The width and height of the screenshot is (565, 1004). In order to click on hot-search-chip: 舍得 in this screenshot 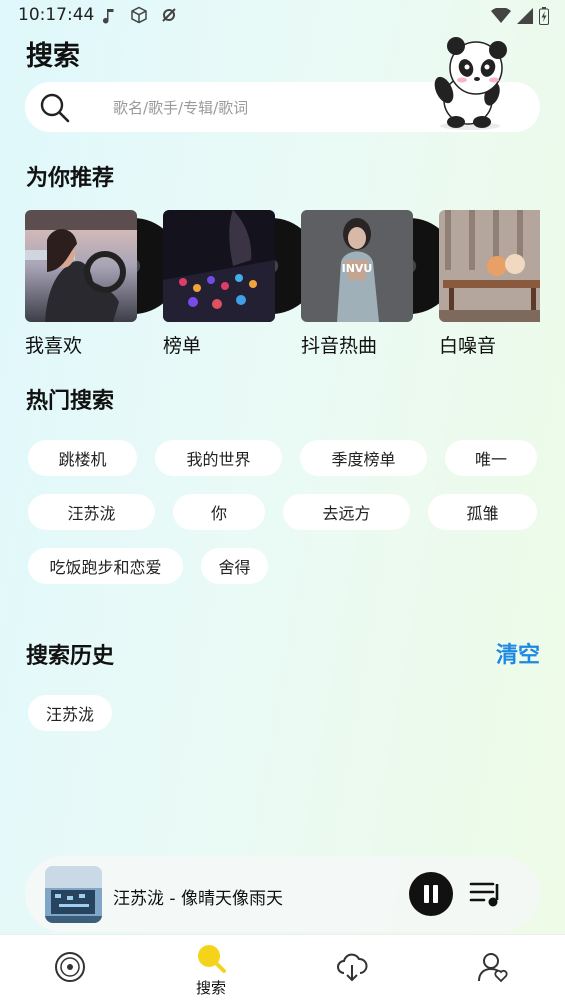, I will do `click(234, 566)`.